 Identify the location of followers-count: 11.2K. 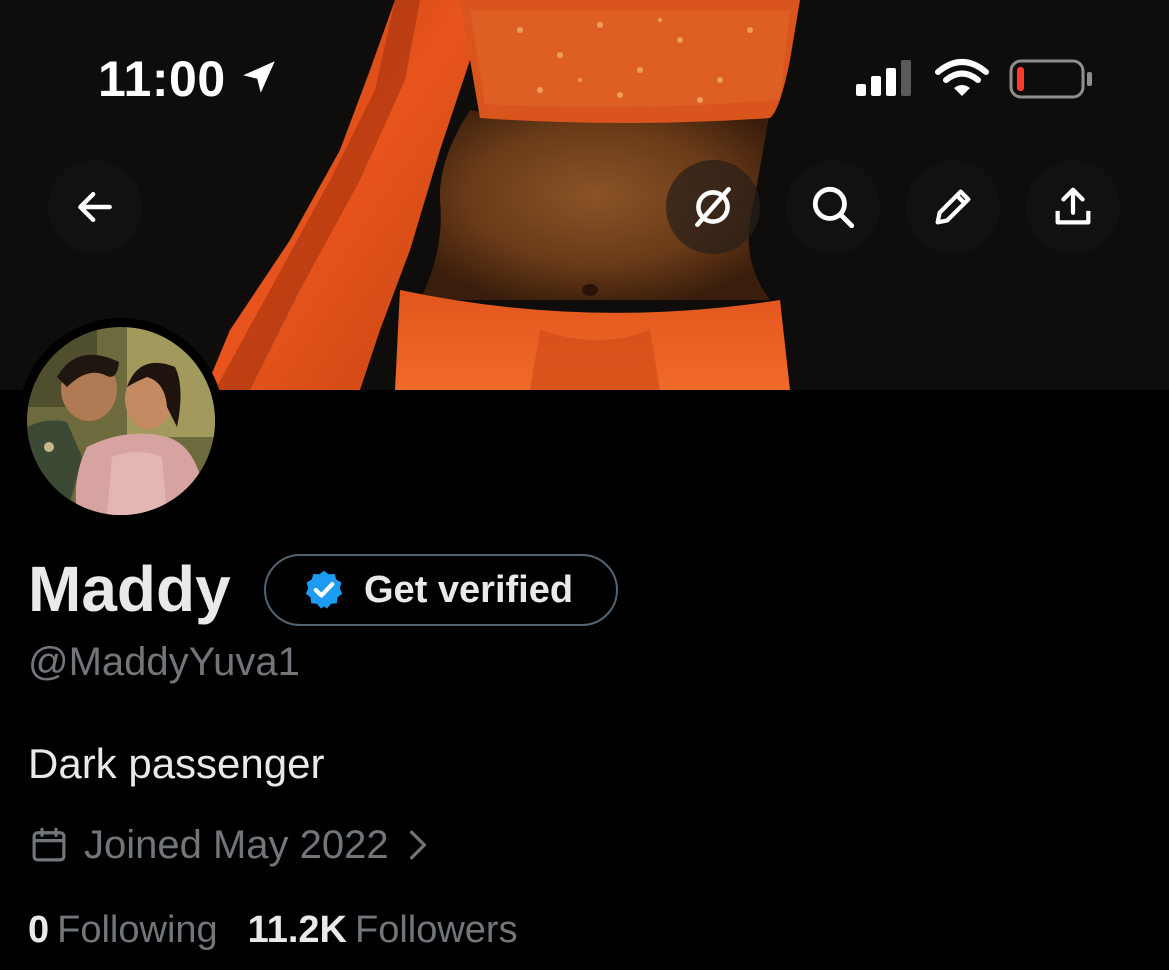
(297, 930).